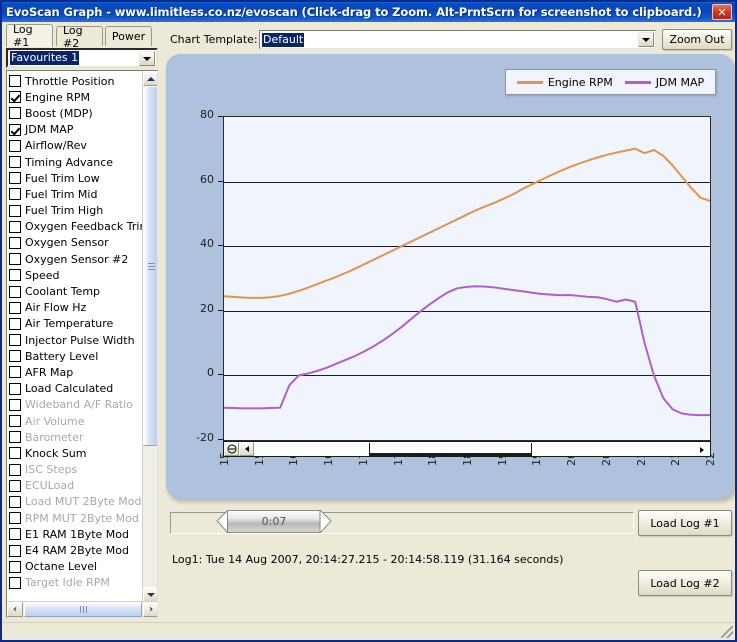 This screenshot has height=642, width=737. What do you see at coordinates (76, 340) in the screenshot?
I see `parameter-item: Injector Pulse Width` at bounding box center [76, 340].